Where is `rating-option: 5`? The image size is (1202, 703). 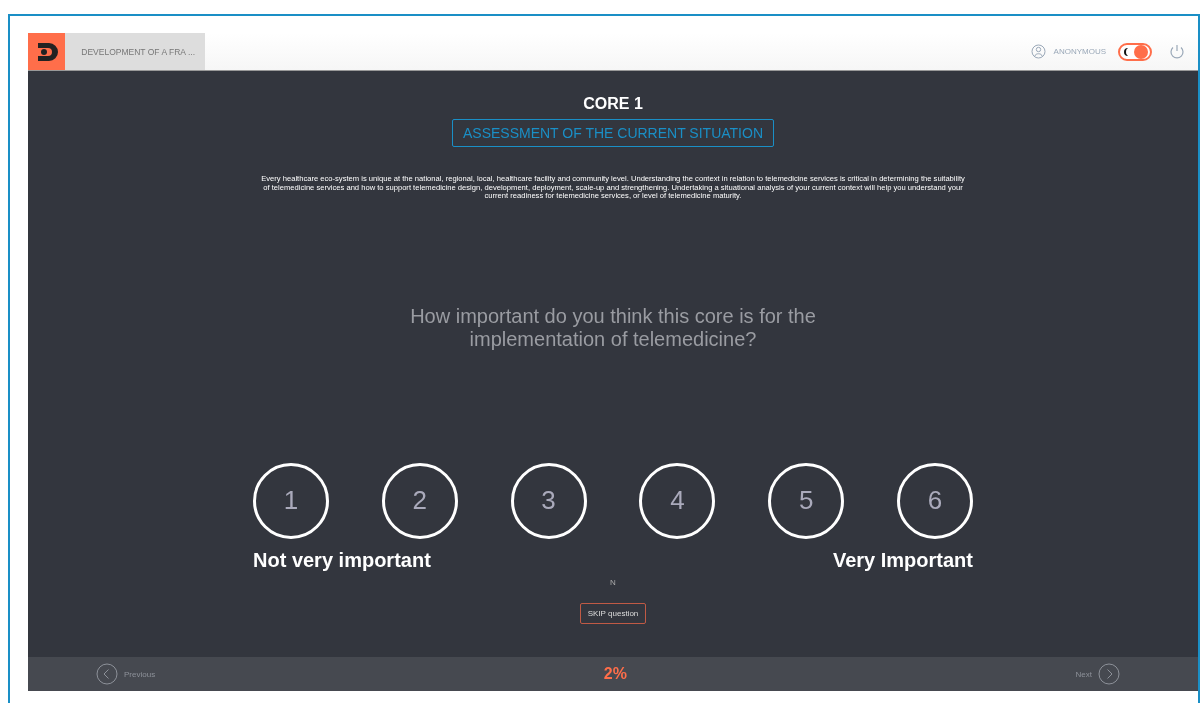
rating-option: 5 is located at coordinates (806, 500).